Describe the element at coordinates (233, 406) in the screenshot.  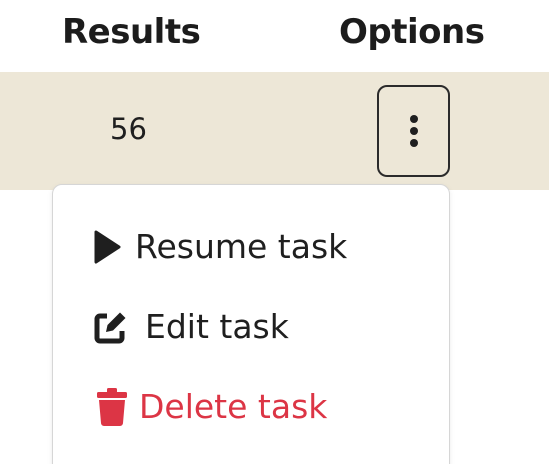
I see `menu-item-label: Delete task` at that location.